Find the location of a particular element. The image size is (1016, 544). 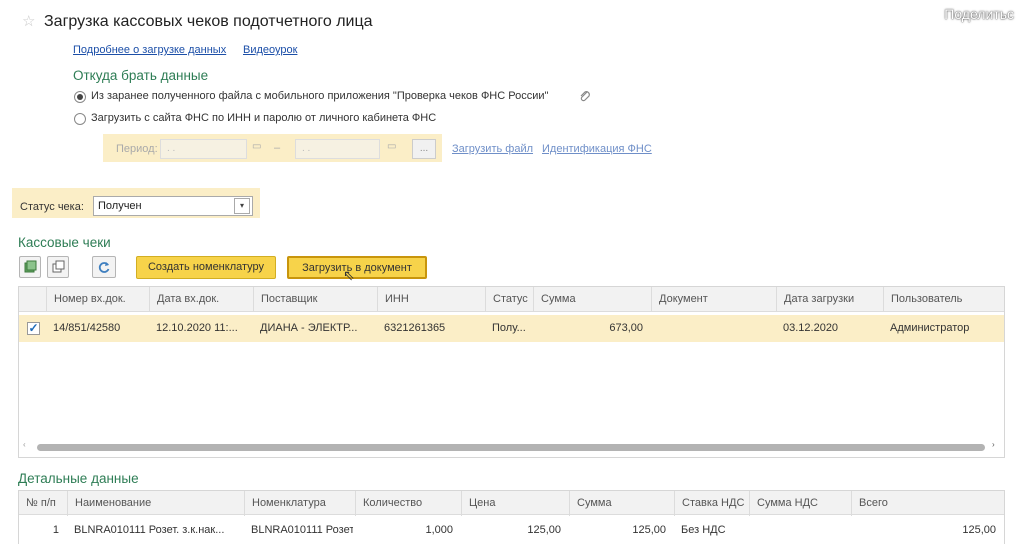

col-check is located at coordinates (32, 299).